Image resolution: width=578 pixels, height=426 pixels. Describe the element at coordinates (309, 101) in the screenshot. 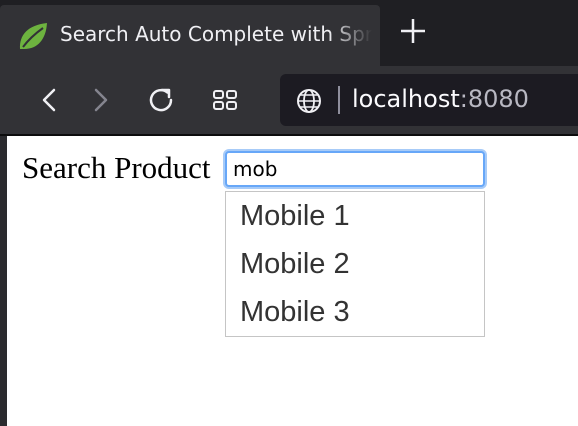

I see `globe-icon` at that location.